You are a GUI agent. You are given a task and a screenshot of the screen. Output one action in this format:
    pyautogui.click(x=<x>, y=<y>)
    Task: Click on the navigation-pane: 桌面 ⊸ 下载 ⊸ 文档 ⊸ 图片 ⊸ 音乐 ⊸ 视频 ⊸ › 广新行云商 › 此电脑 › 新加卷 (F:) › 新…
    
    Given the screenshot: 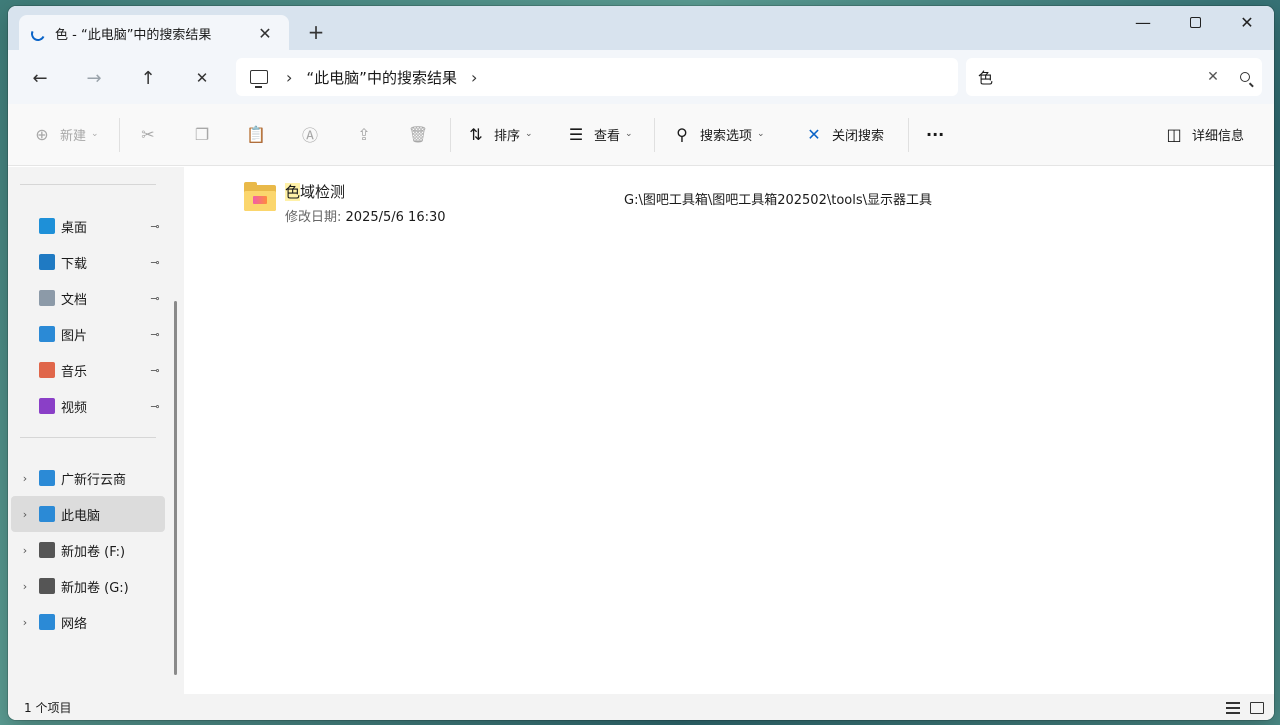 What is the action you would take?
    pyautogui.click(x=96, y=430)
    